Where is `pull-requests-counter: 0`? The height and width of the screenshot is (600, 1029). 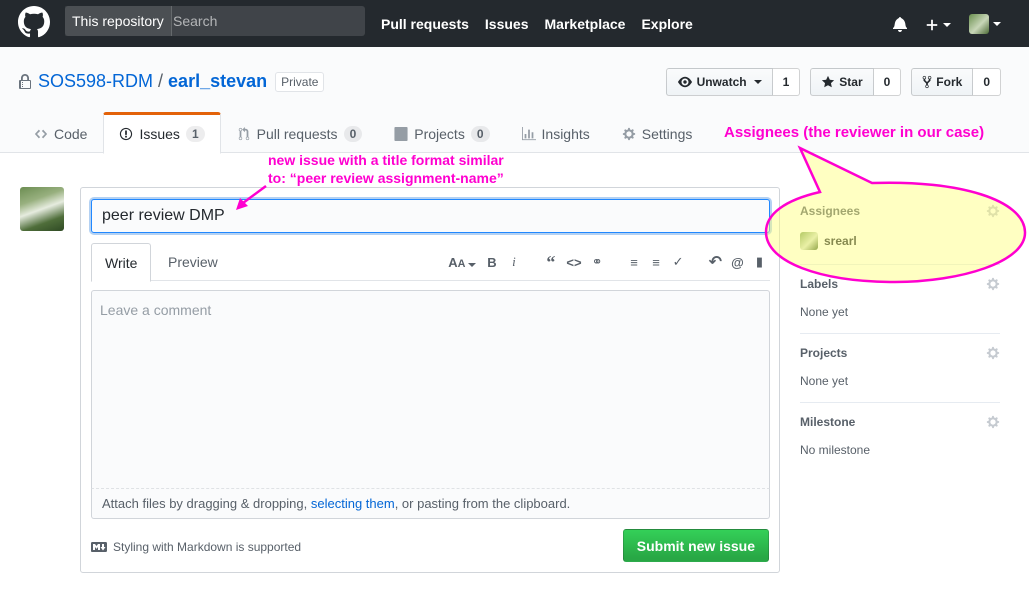 pull-requests-counter: 0 is located at coordinates (353, 133).